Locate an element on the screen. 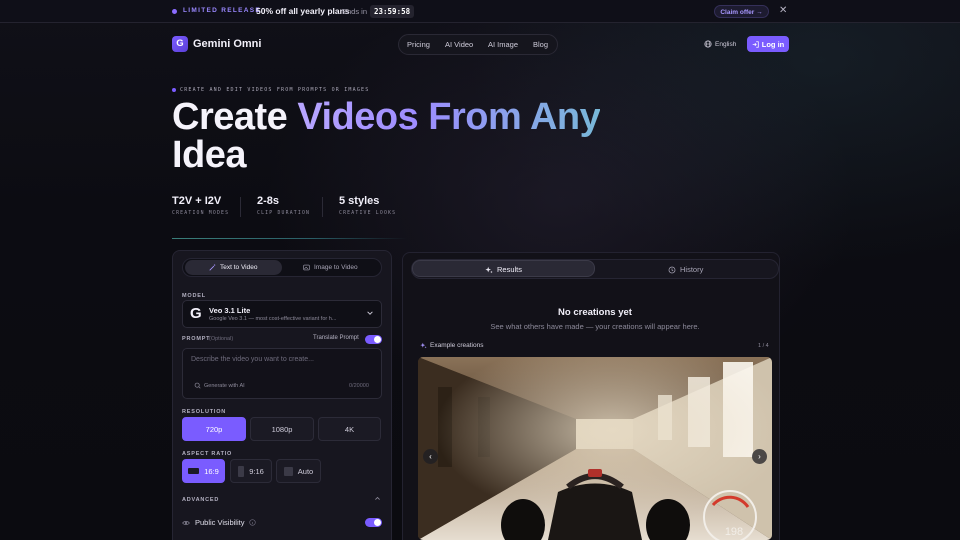  tab-label: Results is located at coordinates (510, 269).